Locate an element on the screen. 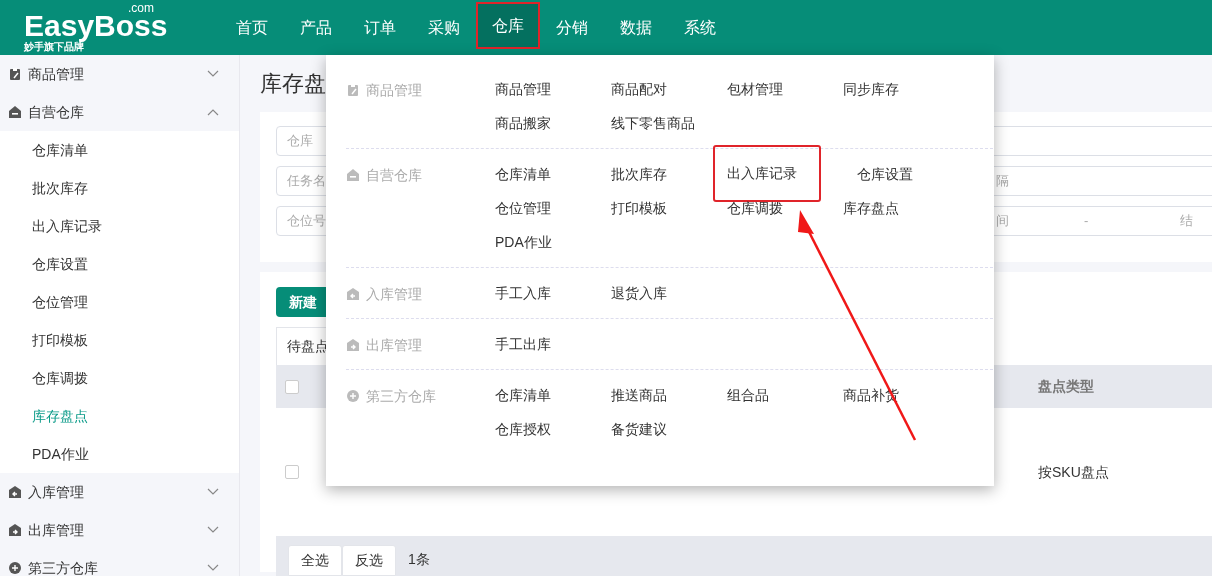 Image resolution: width=1212 pixels, height=576 pixels. logo-tagline: 妙手旗下品牌 is located at coordinates (54, 47).